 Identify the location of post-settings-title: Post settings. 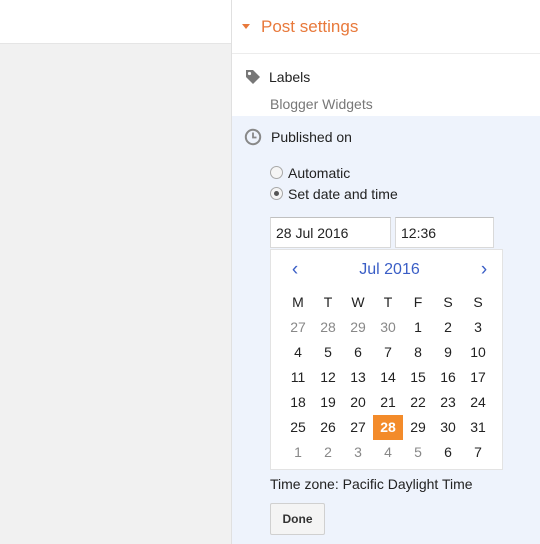
(310, 26).